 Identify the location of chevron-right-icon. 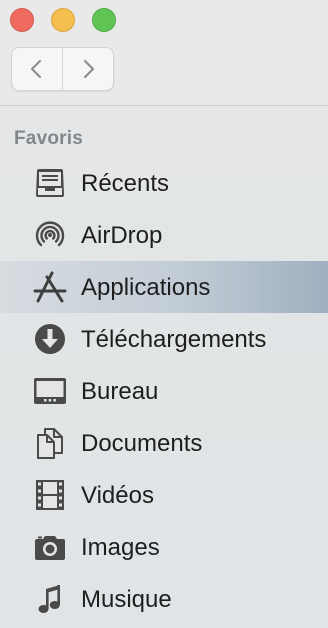
(89, 69).